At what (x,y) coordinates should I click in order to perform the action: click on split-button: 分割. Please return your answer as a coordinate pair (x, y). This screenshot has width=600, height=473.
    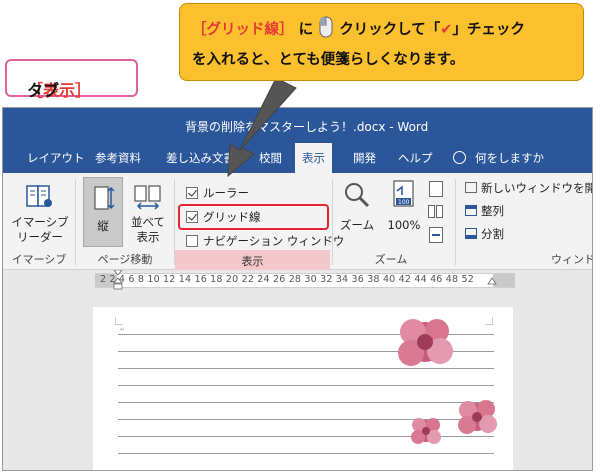
    Looking at the image, I should click on (484, 234).